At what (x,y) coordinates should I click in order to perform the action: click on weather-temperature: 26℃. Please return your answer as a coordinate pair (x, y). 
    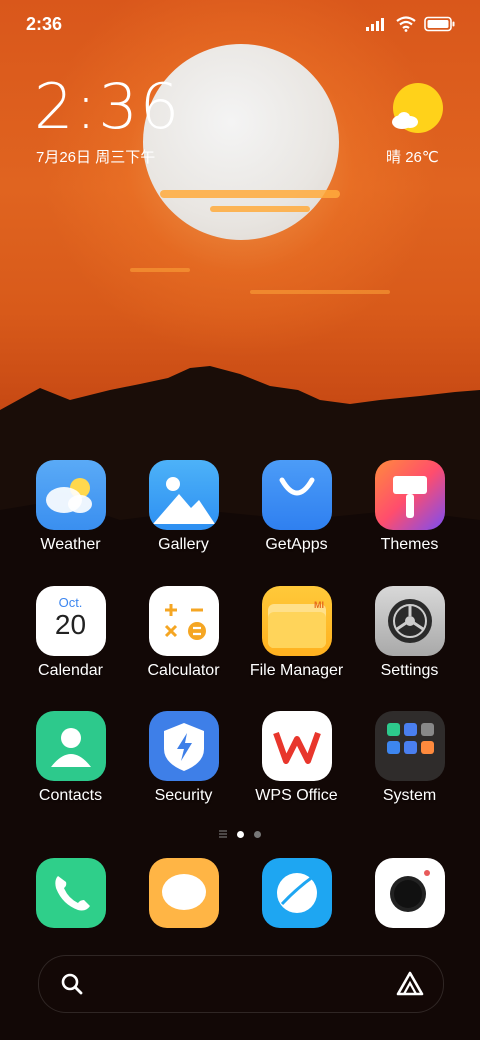
    Looking at the image, I should click on (422, 157).